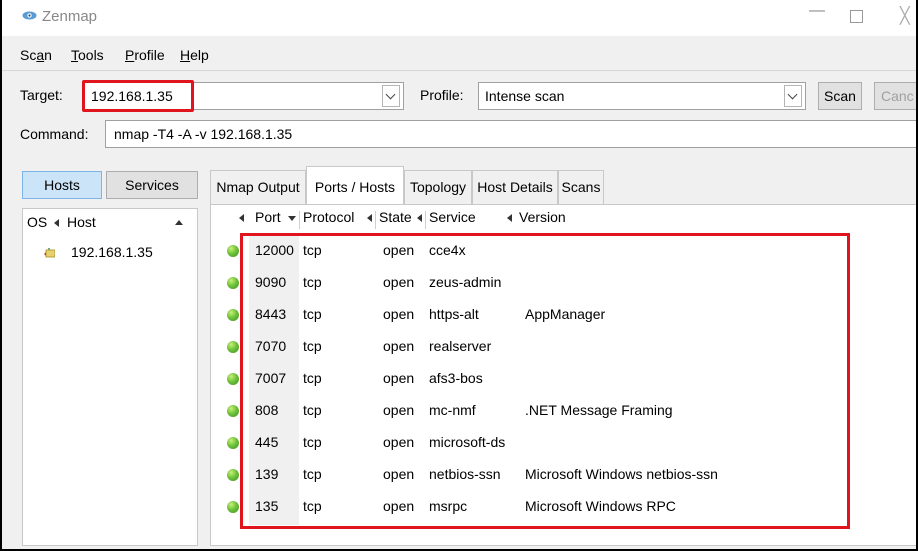 This screenshot has height=551, width=918. I want to click on command-input: nmap -T4 -A -v 192.168.1.35, so click(510, 134).